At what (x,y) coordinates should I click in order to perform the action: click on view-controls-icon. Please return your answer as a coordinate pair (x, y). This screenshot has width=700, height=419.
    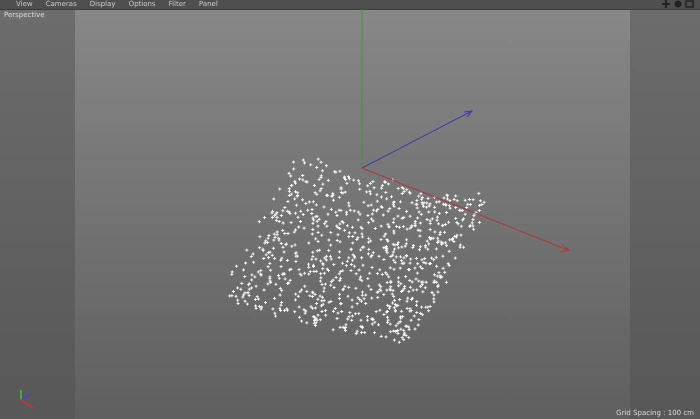
    Looking at the image, I should click on (678, 4).